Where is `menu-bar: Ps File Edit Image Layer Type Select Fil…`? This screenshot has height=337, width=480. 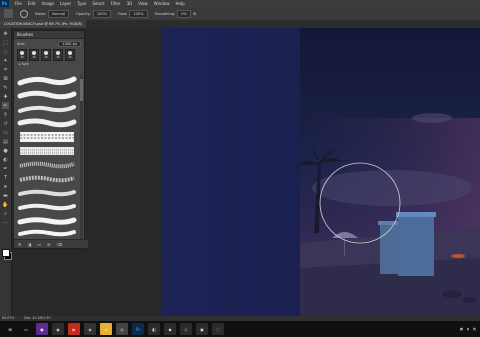 menu-bar: Ps File Edit Image Layer Type Select Fil… is located at coordinates (240, 3).